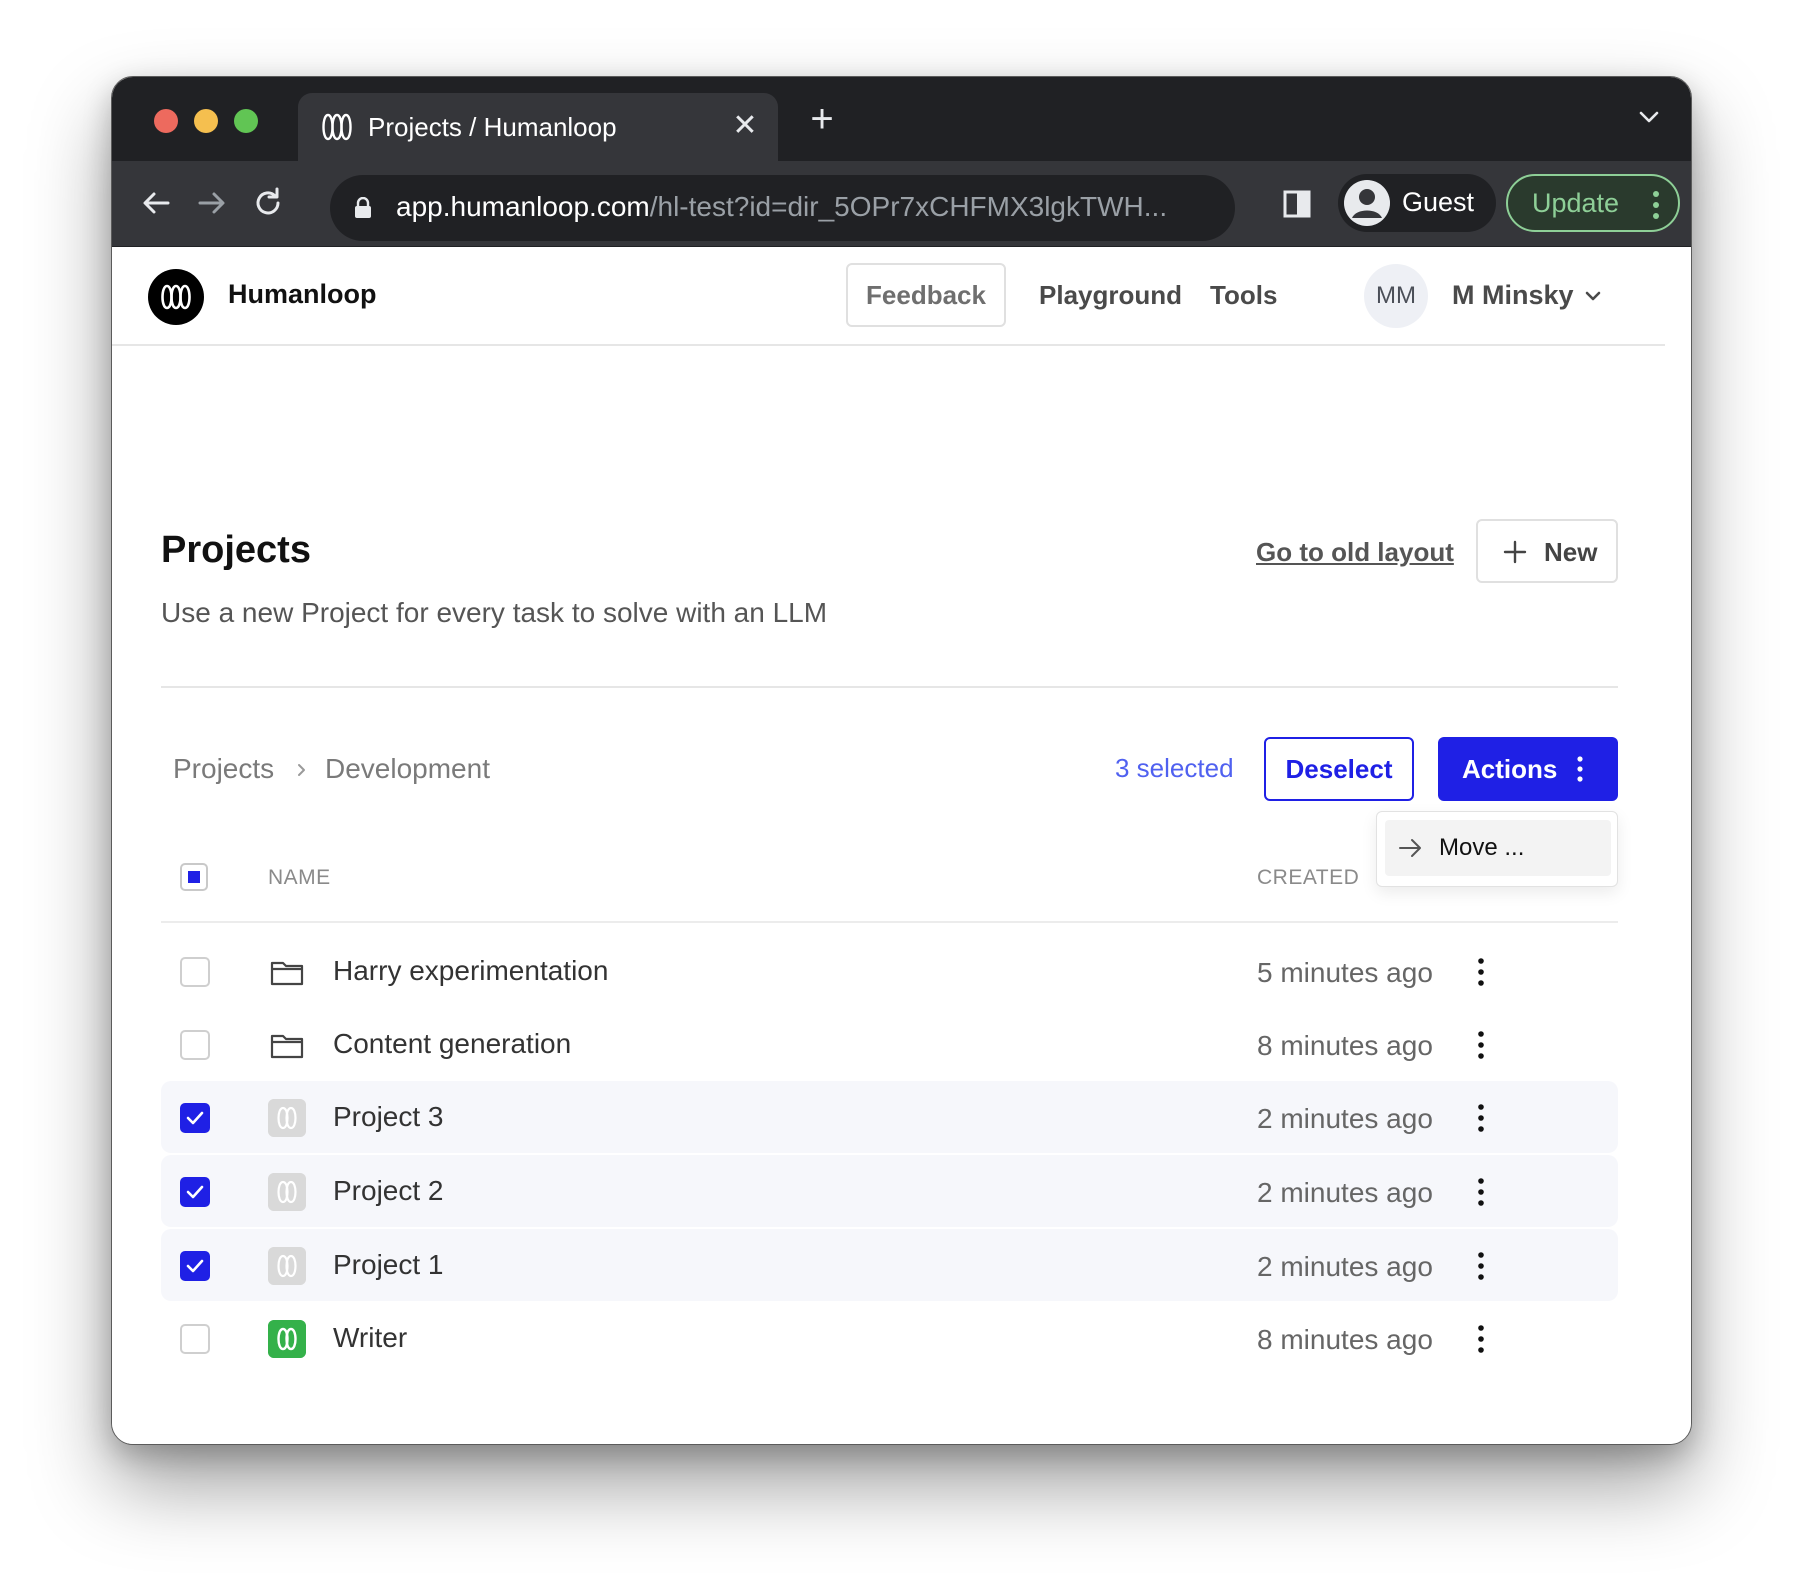  Describe the element at coordinates (822, 119) in the screenshot. I see `new-tab-icon: +` at that location.